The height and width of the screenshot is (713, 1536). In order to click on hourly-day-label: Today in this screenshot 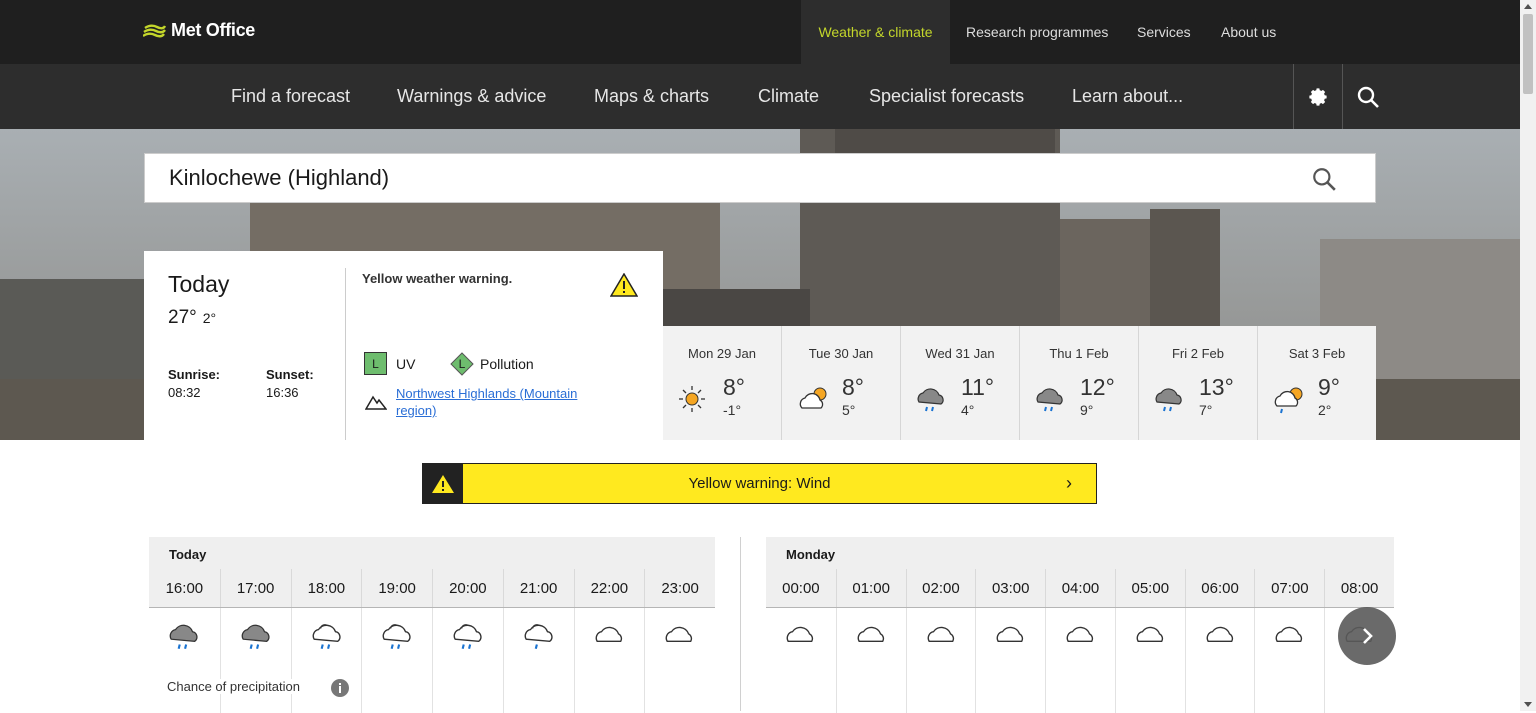, I will do `click(432, 553)`.